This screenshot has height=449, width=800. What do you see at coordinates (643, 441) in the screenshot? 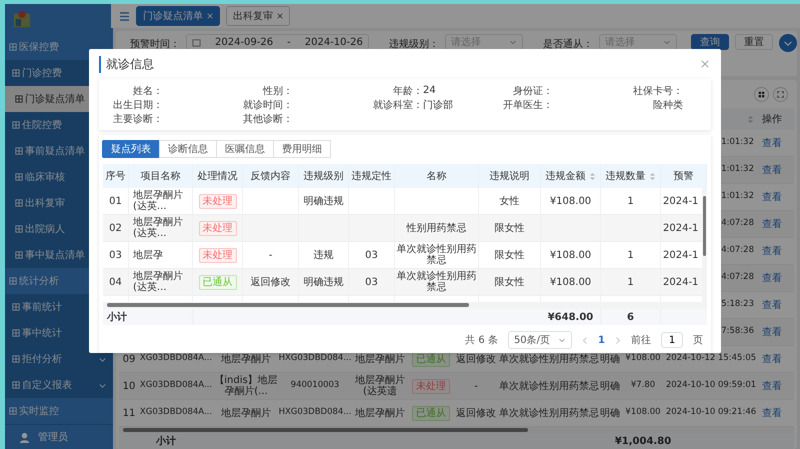
I see `subtotal-amount: ¥1,004.80` at bounding box center [643, 441].